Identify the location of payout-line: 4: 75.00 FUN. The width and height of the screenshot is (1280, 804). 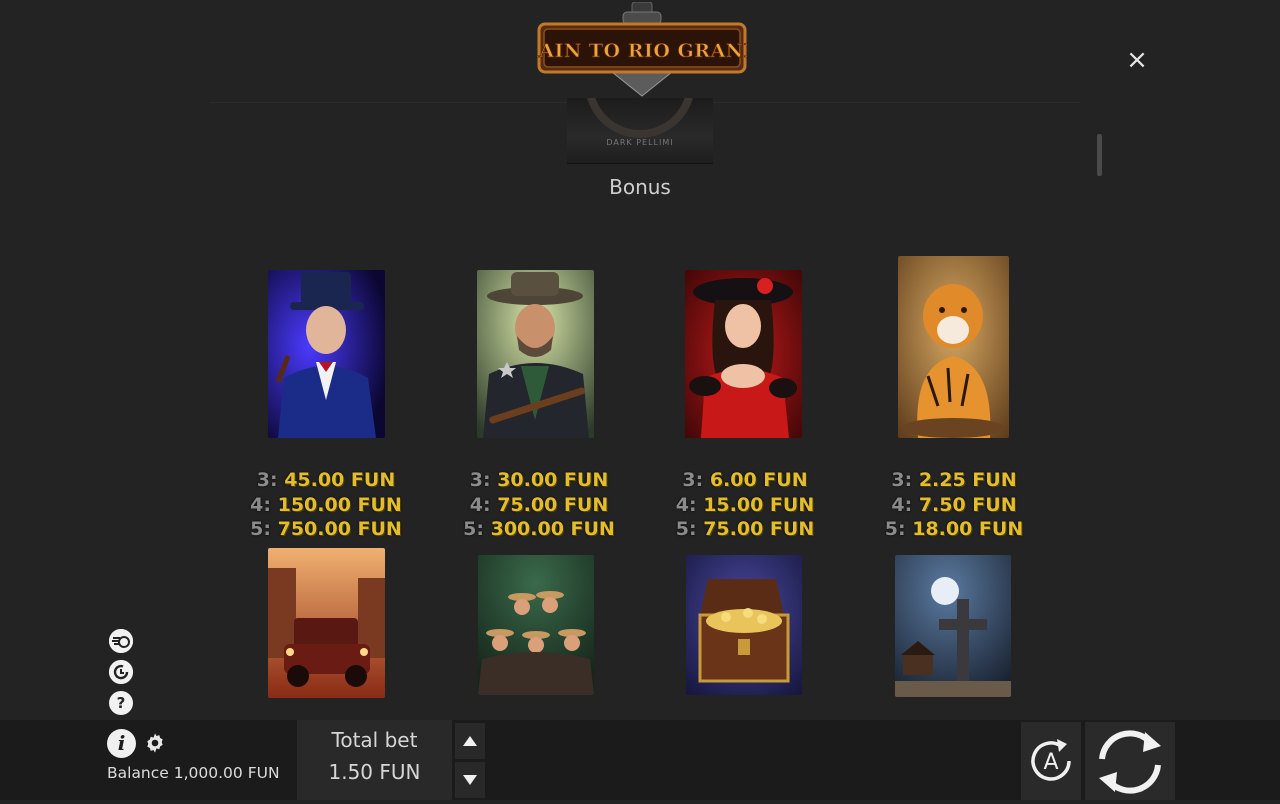
(539, 504).